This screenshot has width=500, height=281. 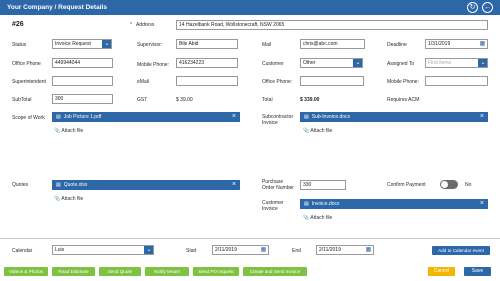 What do you see at coordinates (309, 63) in the screenshot?
I see `customer-value: Other` at bounding box center [309, 63].